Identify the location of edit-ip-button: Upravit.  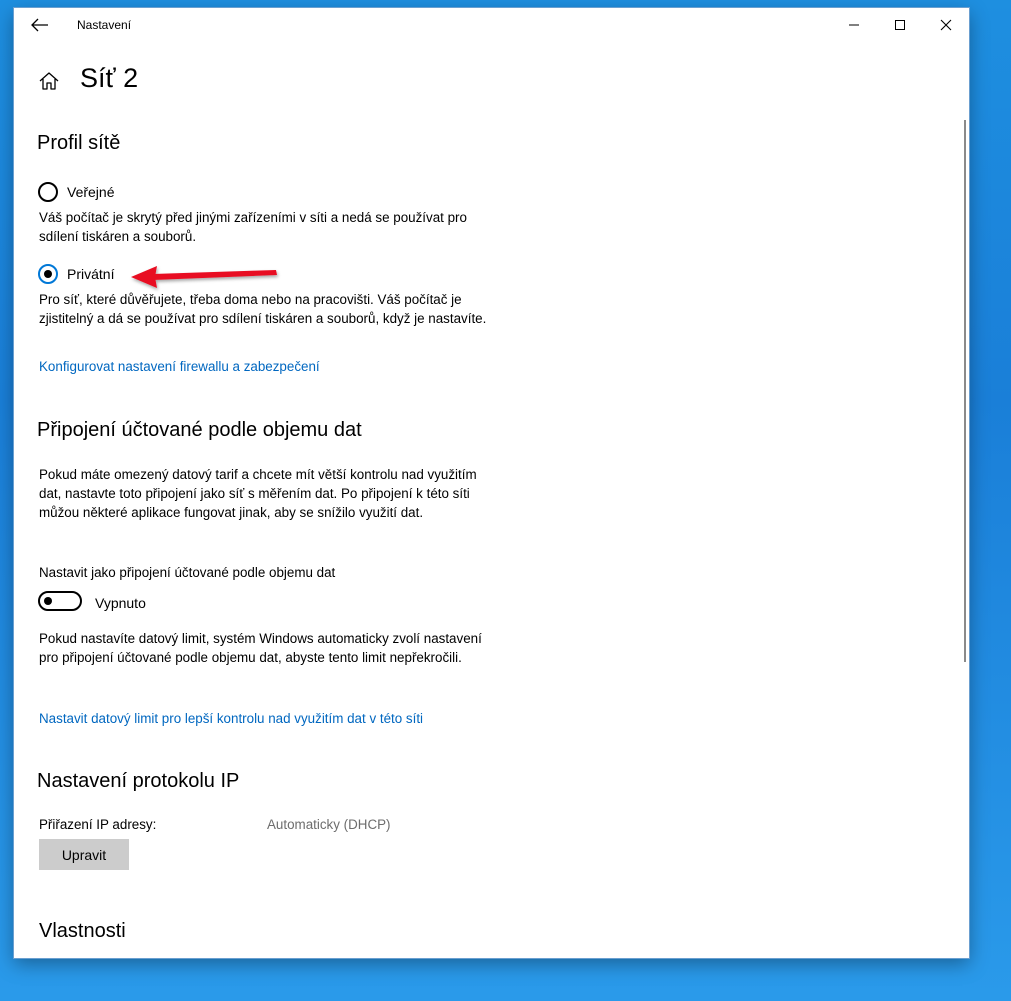
(84, 854).